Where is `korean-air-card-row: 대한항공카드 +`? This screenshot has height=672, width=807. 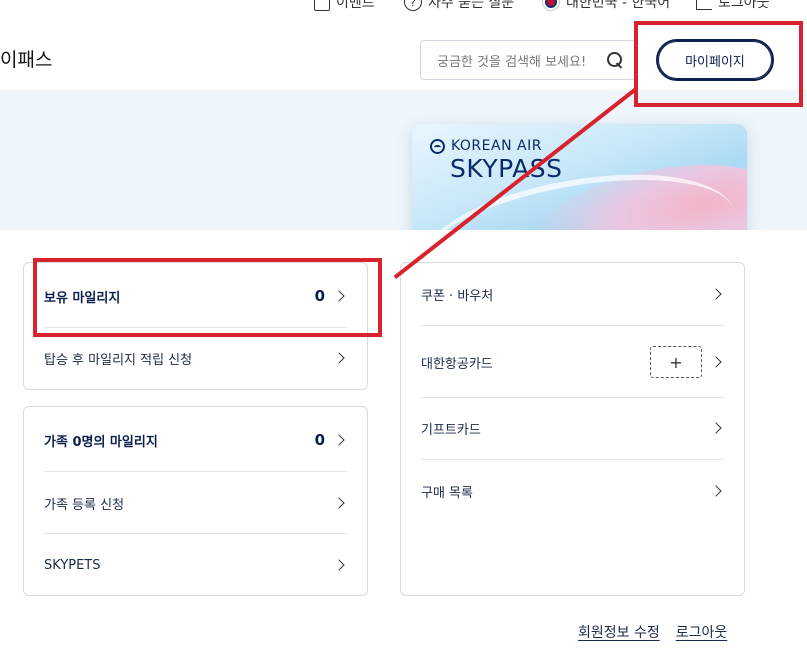
korean-air-card-row: 대한항공카드 + is located at coordinates (572, 362).